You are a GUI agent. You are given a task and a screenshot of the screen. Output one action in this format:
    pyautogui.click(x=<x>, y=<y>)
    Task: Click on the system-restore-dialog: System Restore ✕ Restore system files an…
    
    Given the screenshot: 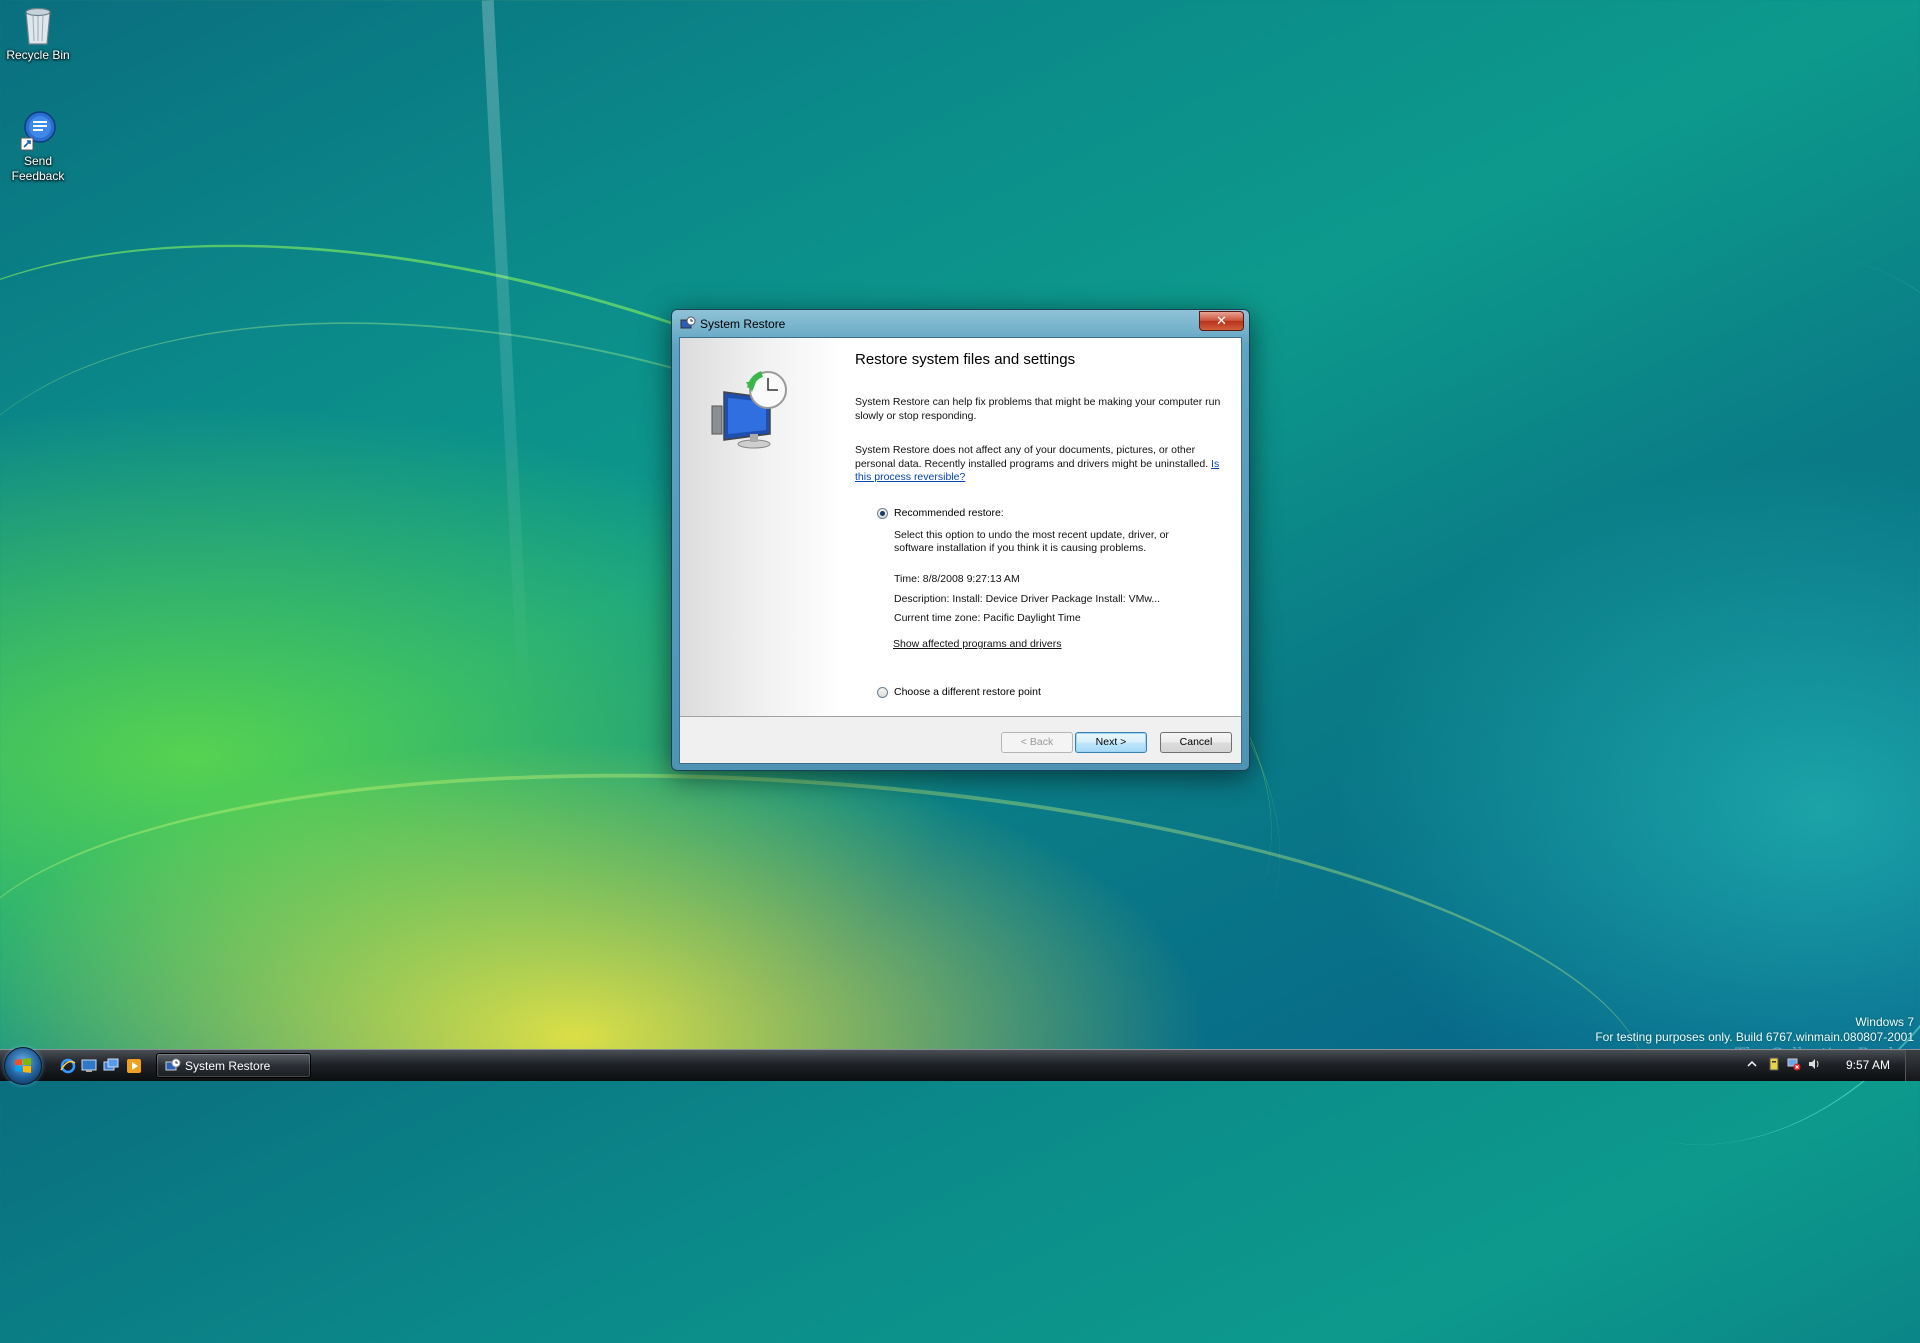 What is the action you would take?
    pyautogui.click(x=960, y=540)
    